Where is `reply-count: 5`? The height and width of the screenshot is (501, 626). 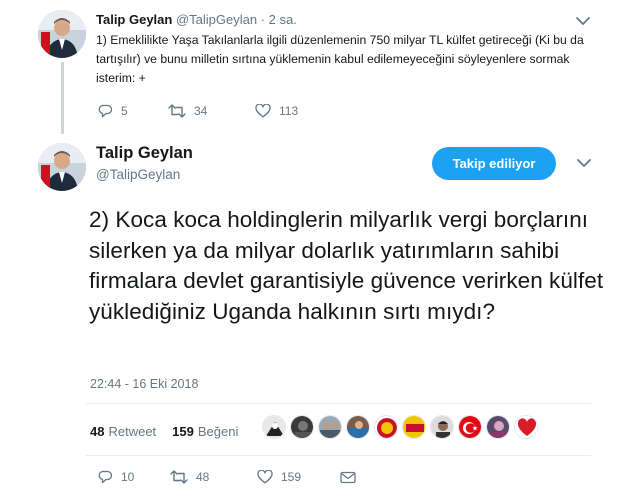
reply-count: 5 is located at coordinates (124, 111).